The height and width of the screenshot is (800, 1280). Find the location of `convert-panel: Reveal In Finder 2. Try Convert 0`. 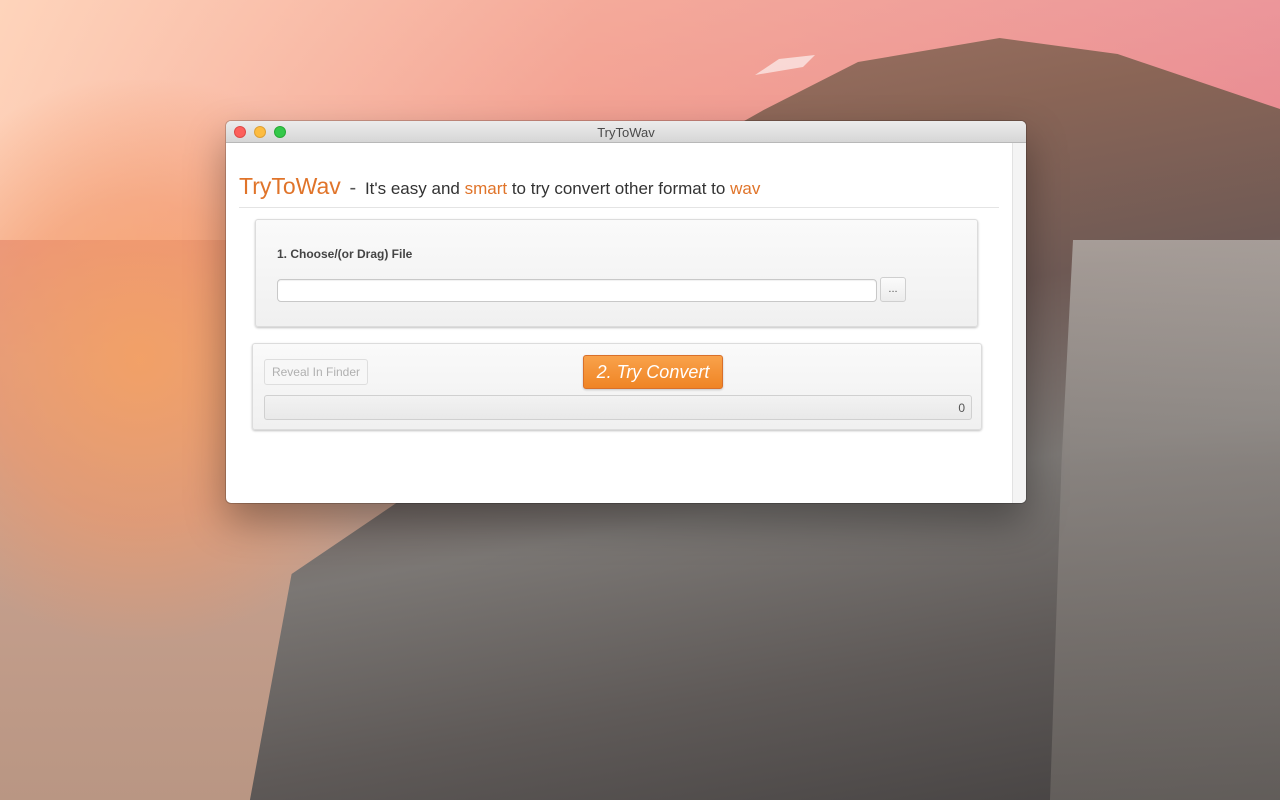

convert-panel: Reveal In Finder 2. Try Convert 0 is located at coordinates (617, 386).